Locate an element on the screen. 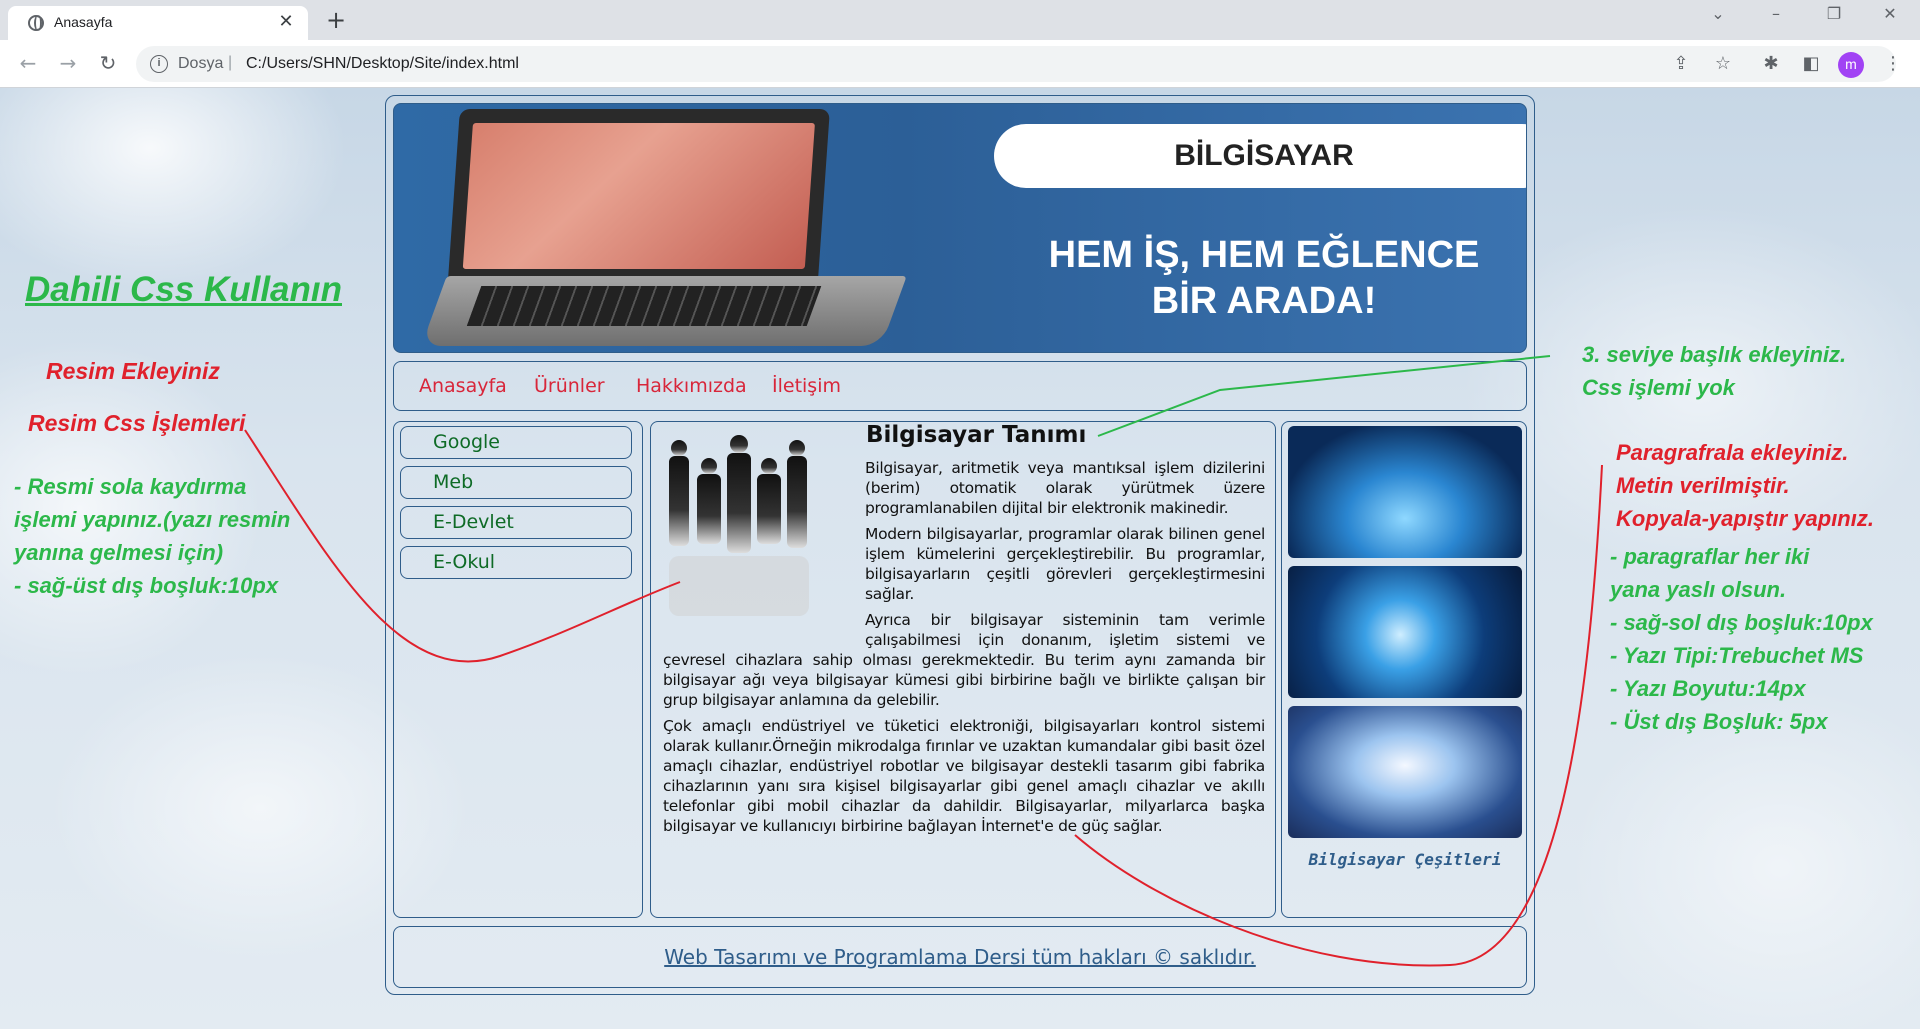 Image resolution: width=1920 pixels, height=1029 pixels. share-icon: ⇪ is located at coordinates (1681, 64).